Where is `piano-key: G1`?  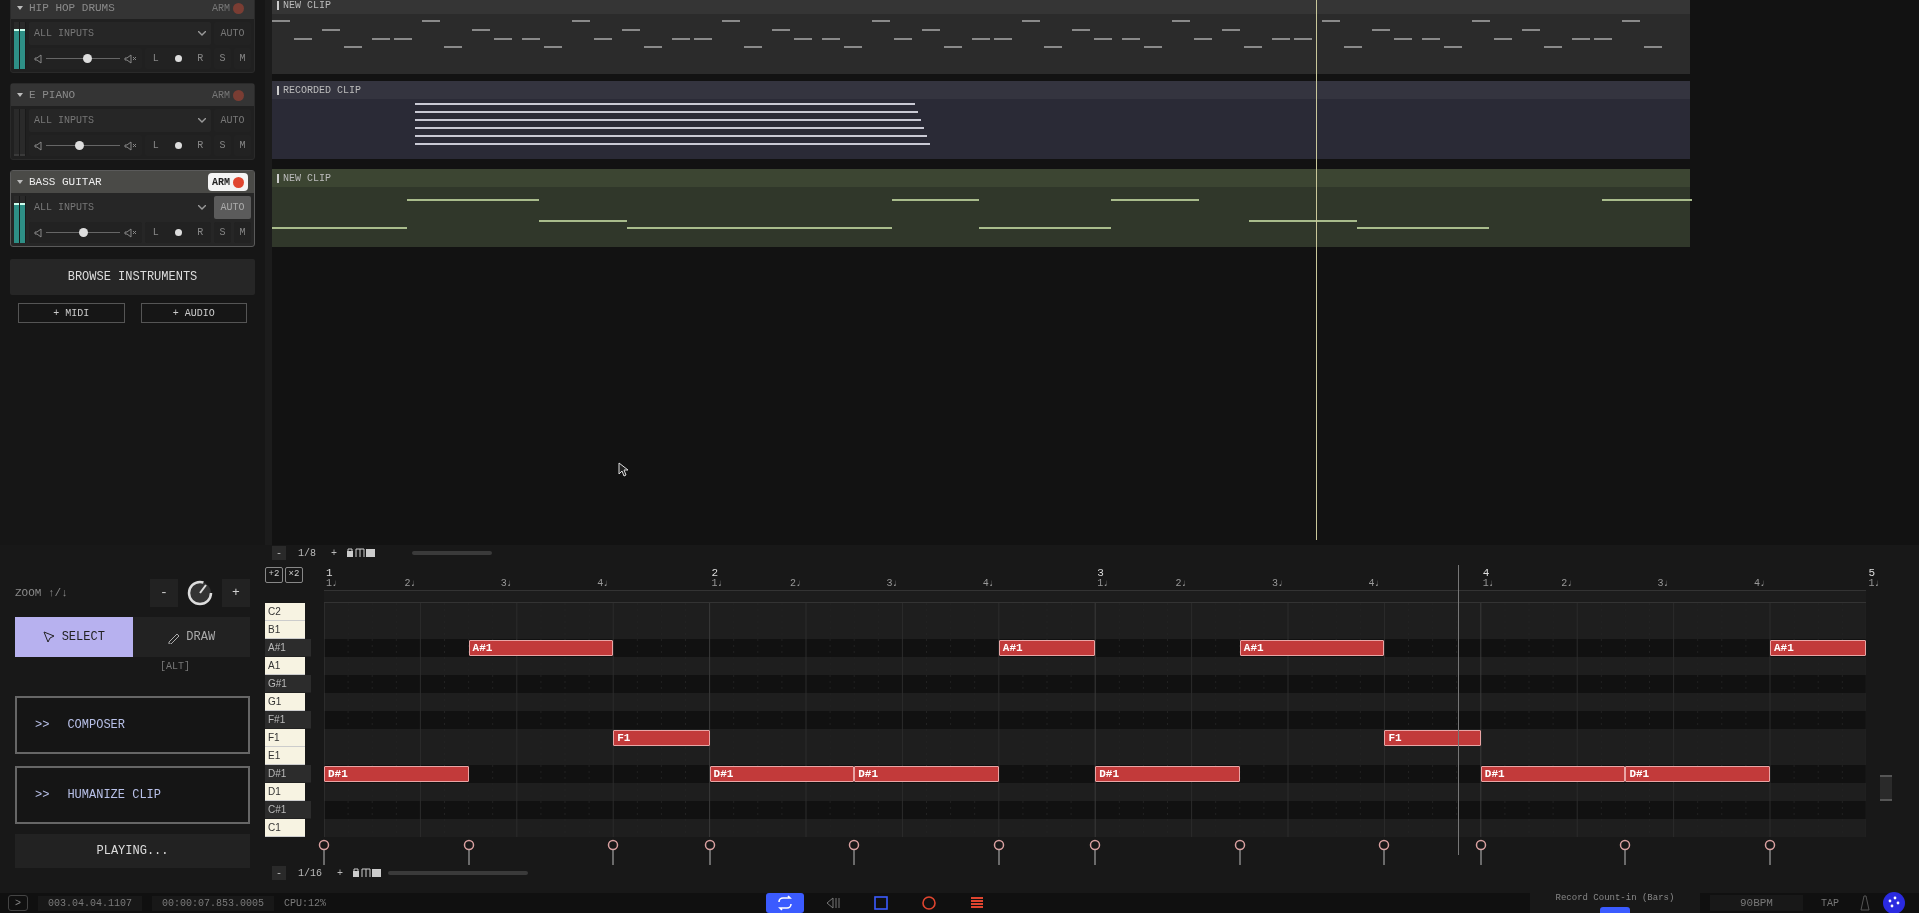 piano-key: G1 is located at coordinates (285, 702).